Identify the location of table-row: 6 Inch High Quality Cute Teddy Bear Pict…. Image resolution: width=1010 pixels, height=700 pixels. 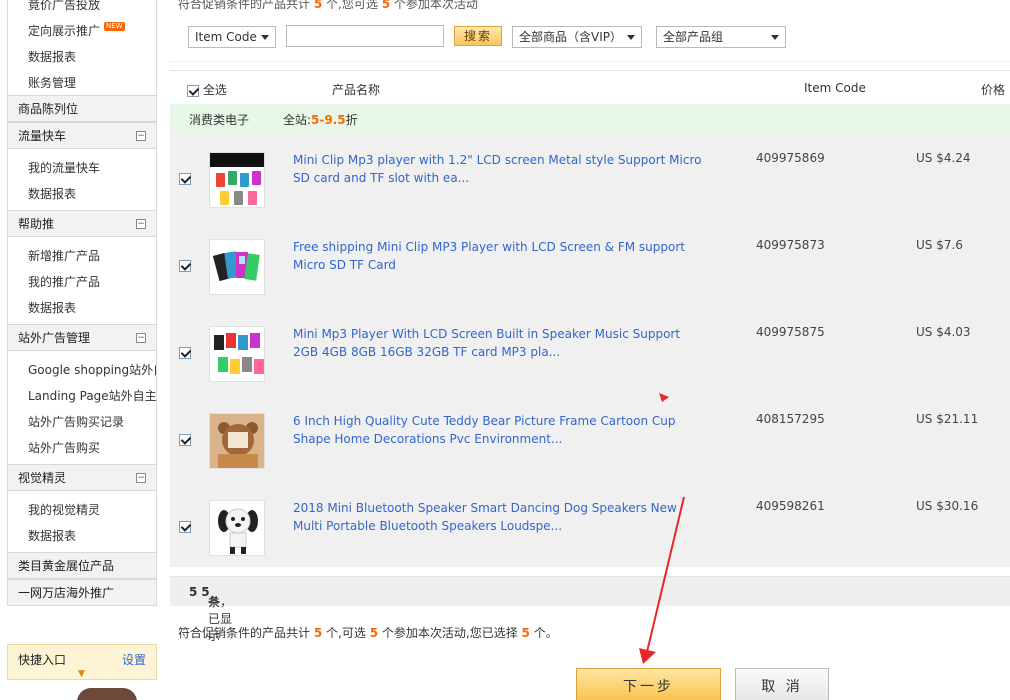
(590, 436).